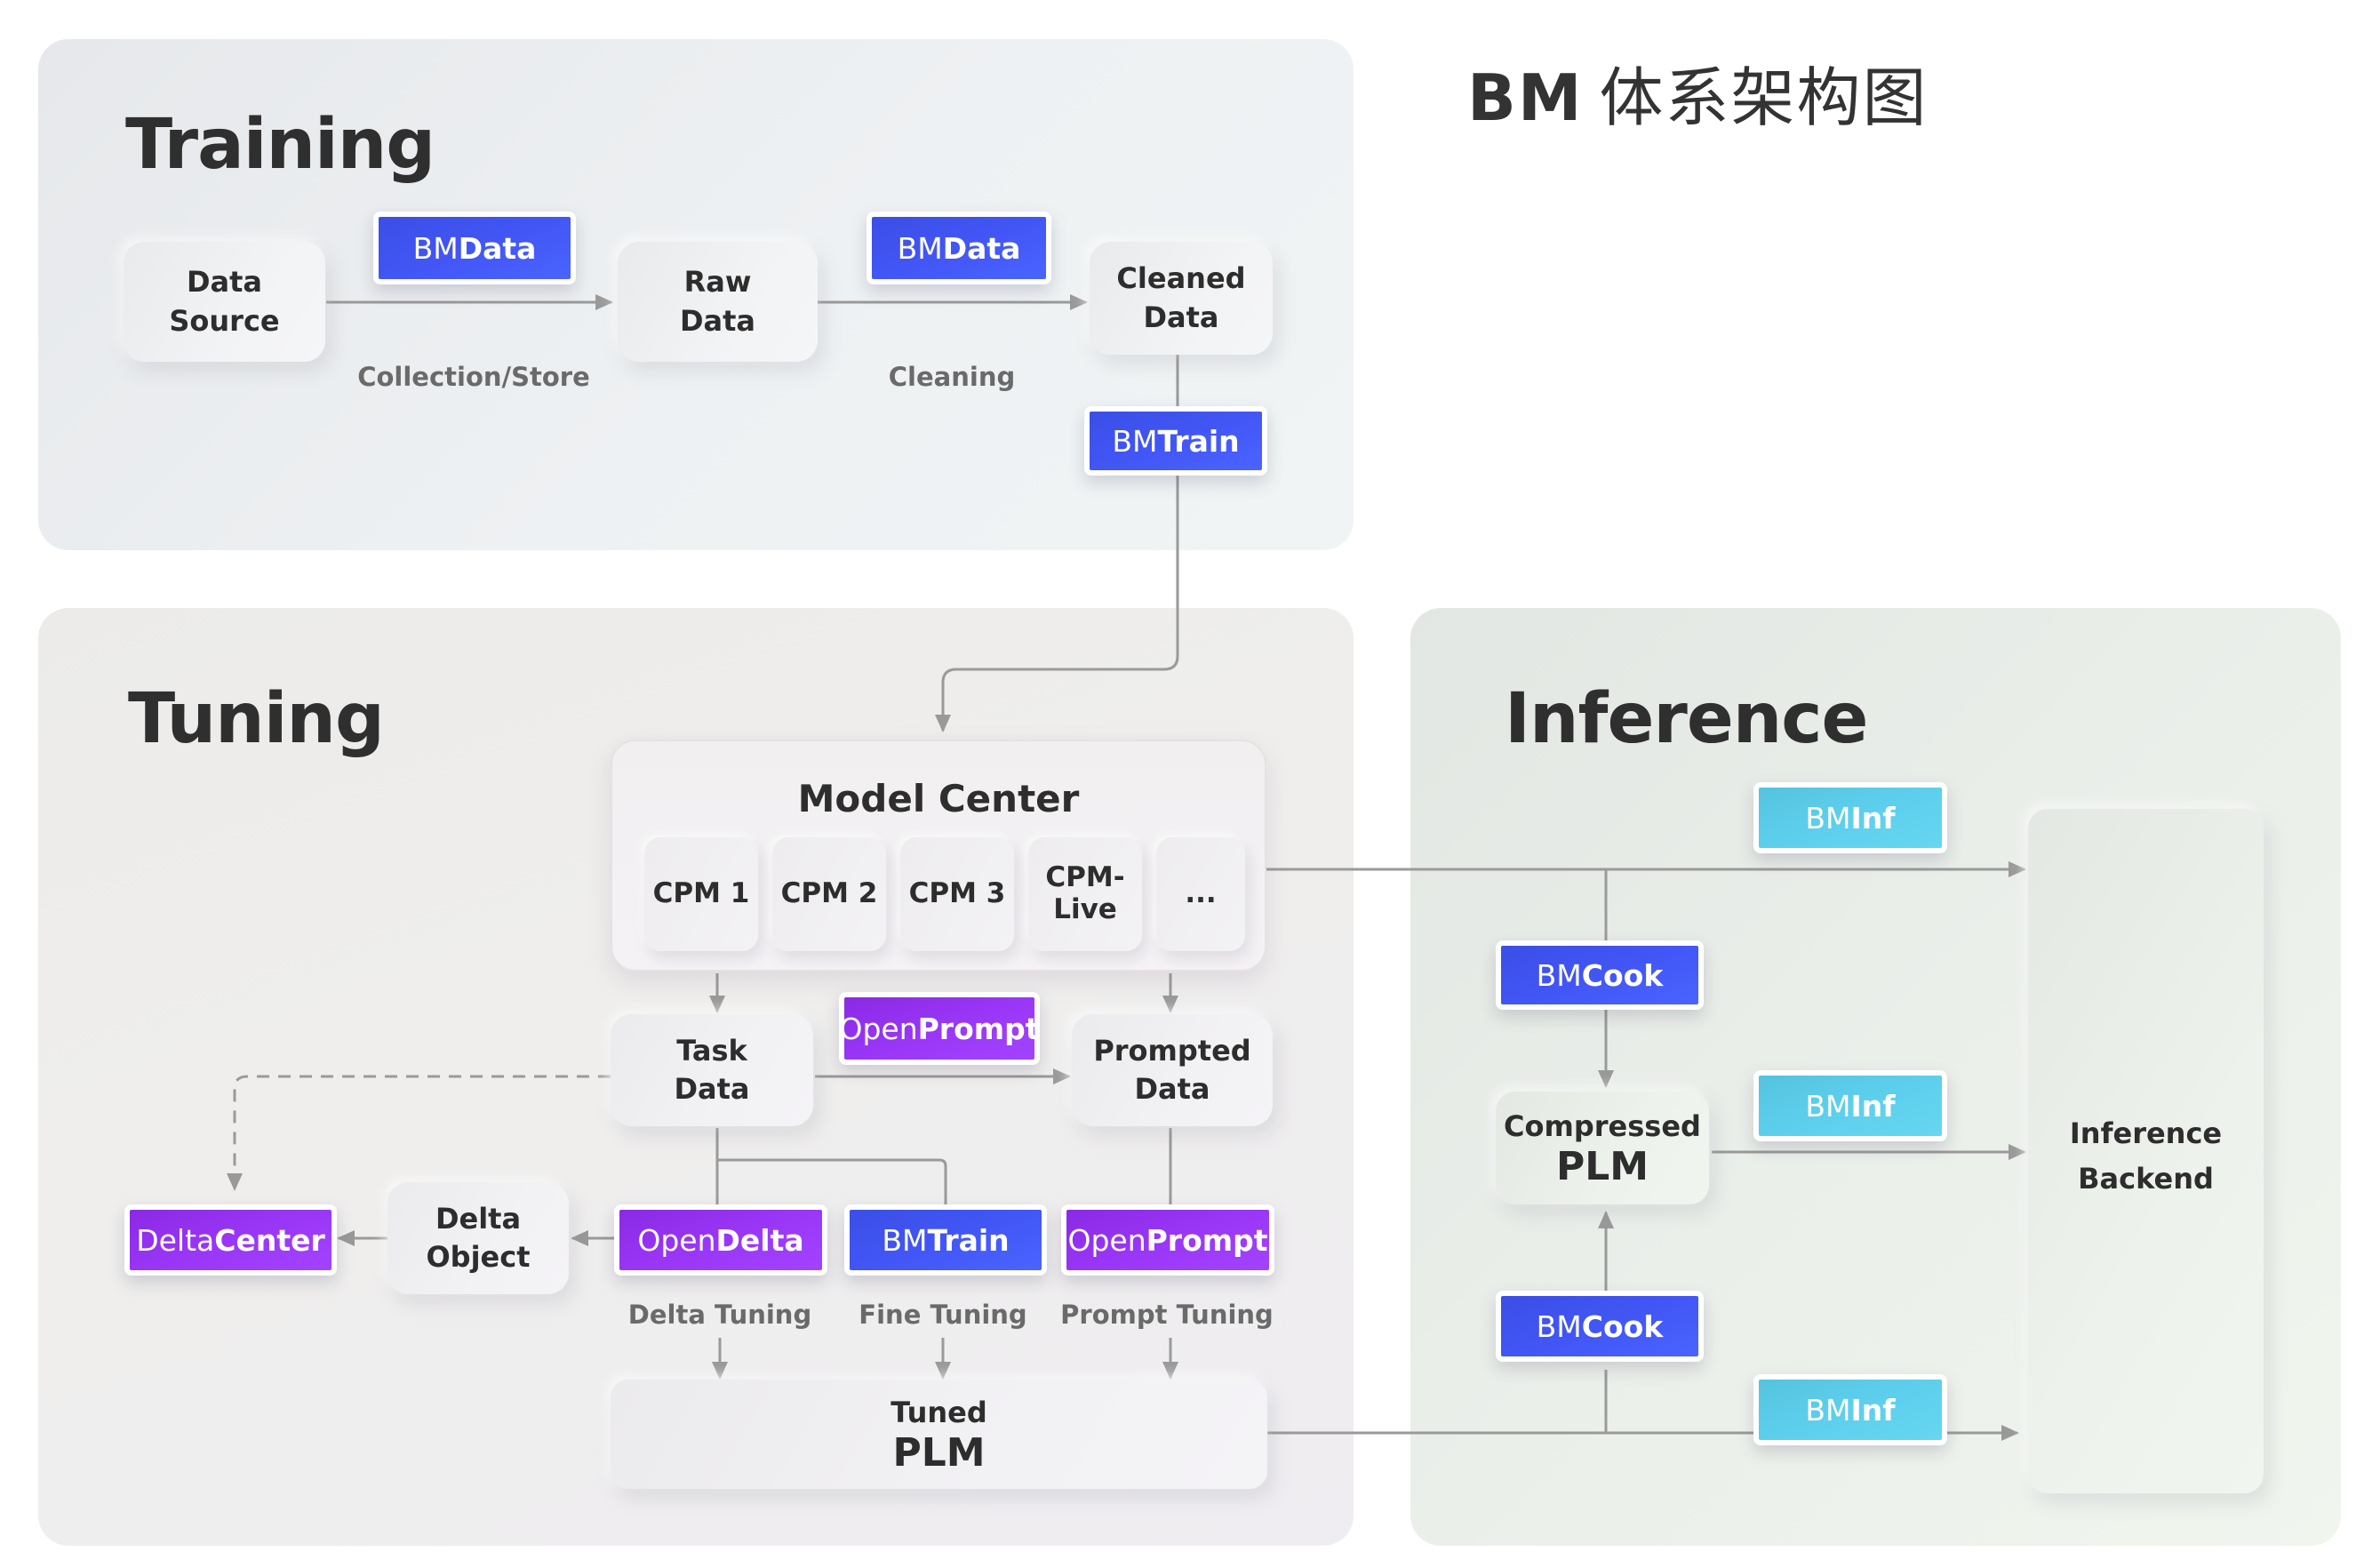 The width and height of the screenshot is (2380, 1568). I want to click on tool-opendelta-name: Delta, so click(759, 1240).